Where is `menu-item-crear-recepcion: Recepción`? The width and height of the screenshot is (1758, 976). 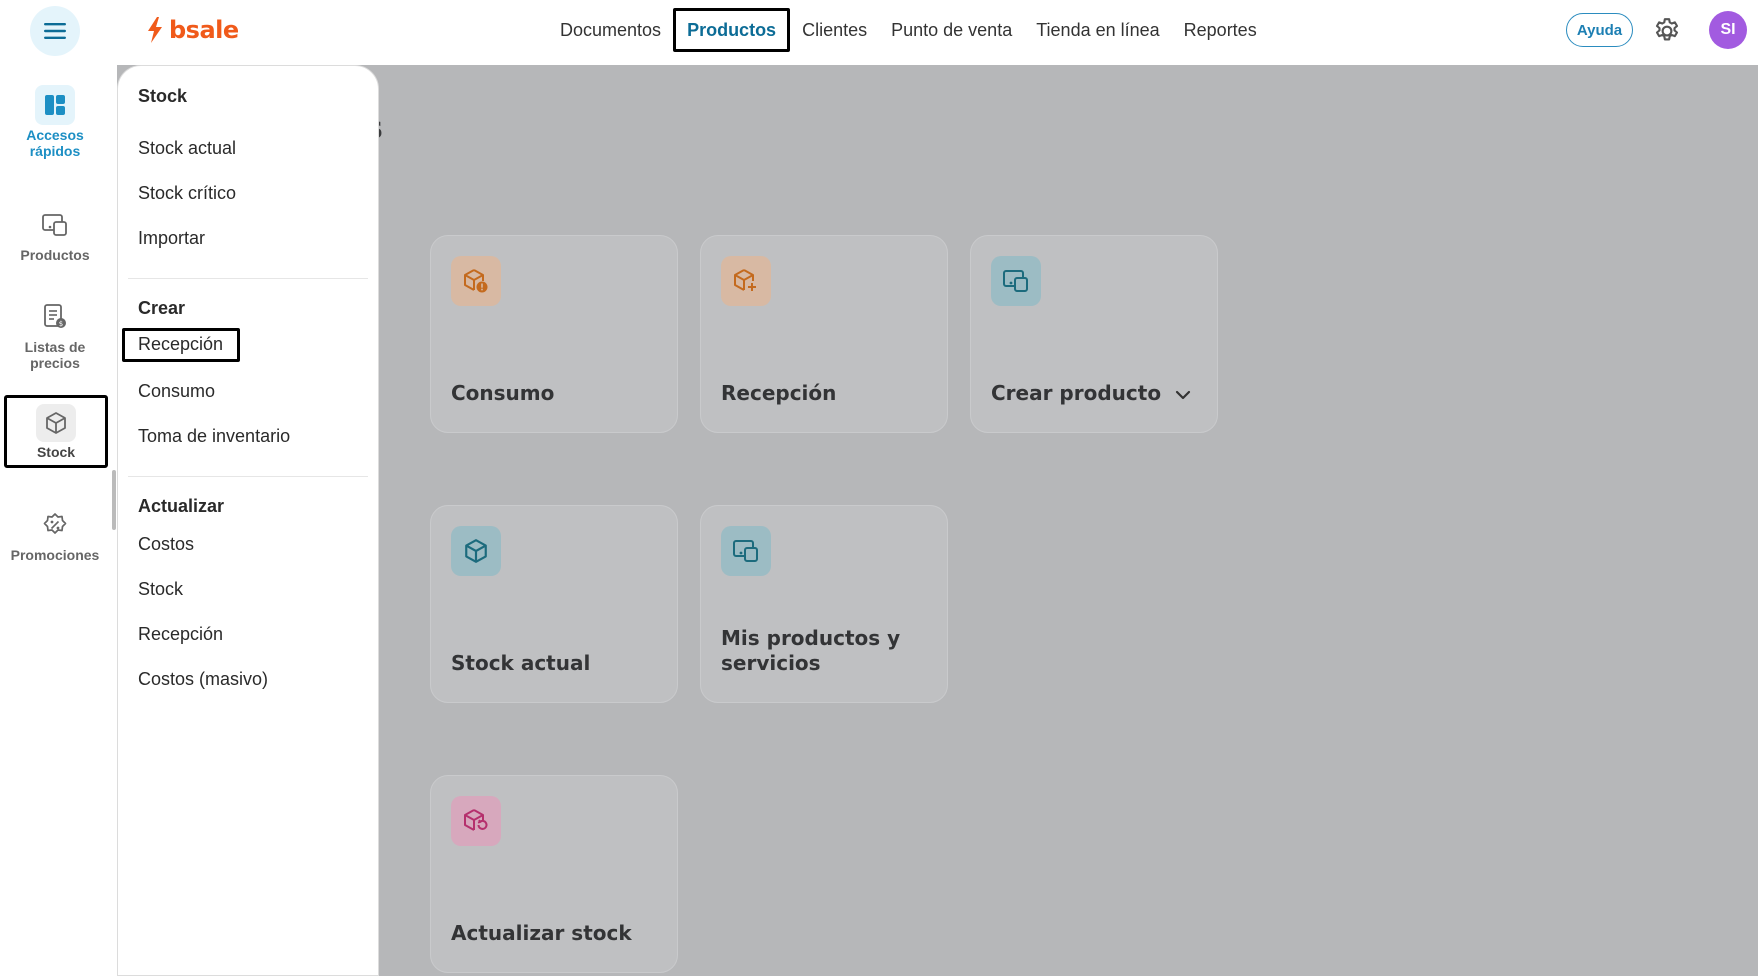 menu-item-crear-recepcion: Recepción is located at coordinates (181, 345).